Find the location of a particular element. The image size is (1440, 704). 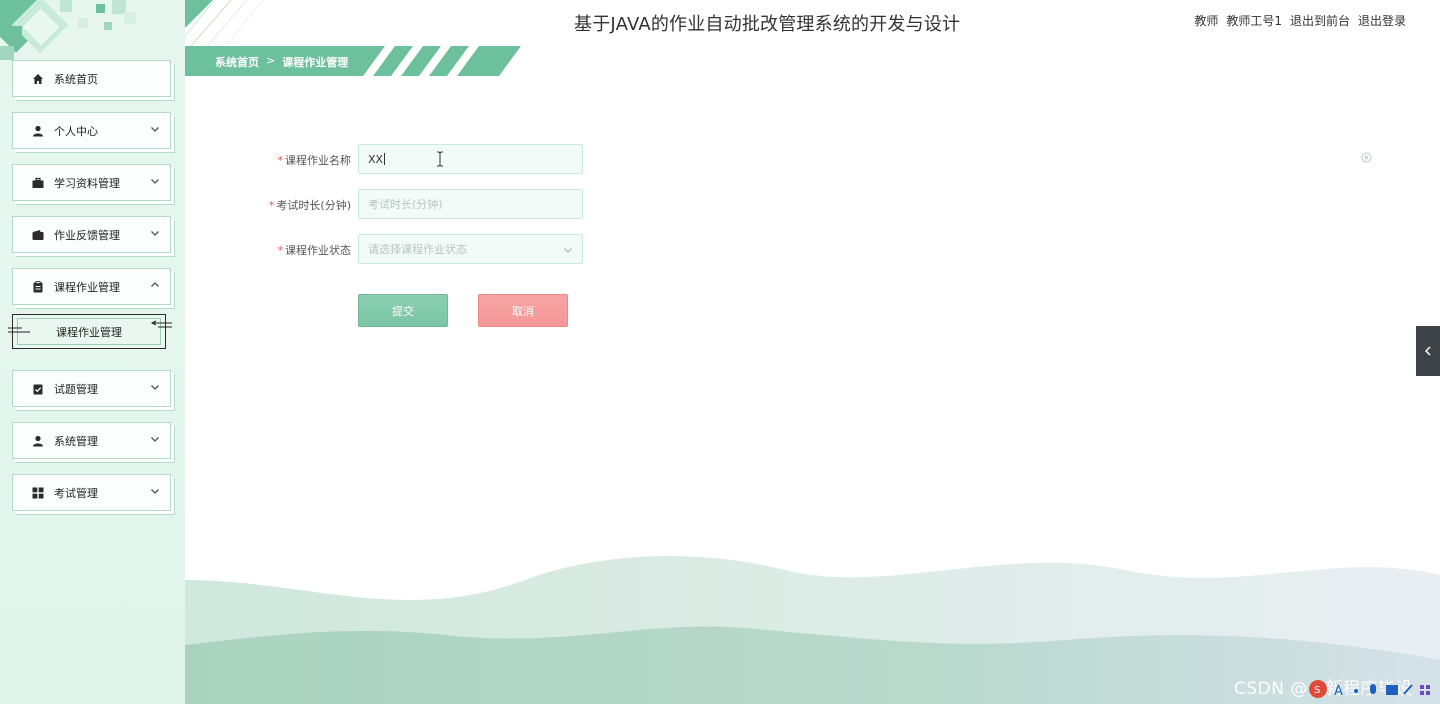

sidebar-item-home: 系统首页 is located at coordinates (91, 78).